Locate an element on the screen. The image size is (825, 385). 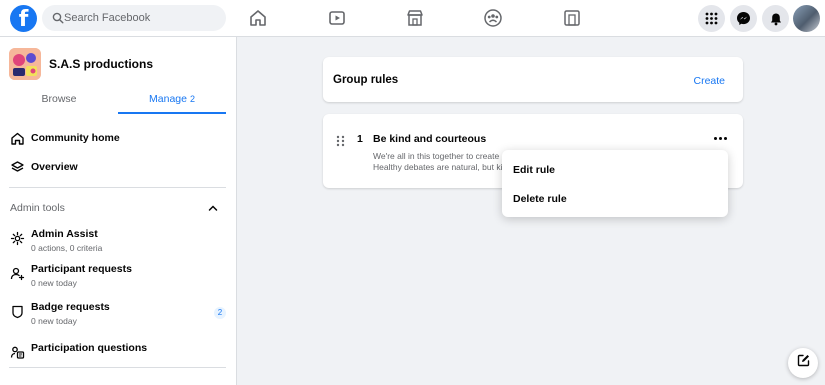
sidebar-item-subtext: 0 actions, 0 criteria is located at coordinates (67, 248).